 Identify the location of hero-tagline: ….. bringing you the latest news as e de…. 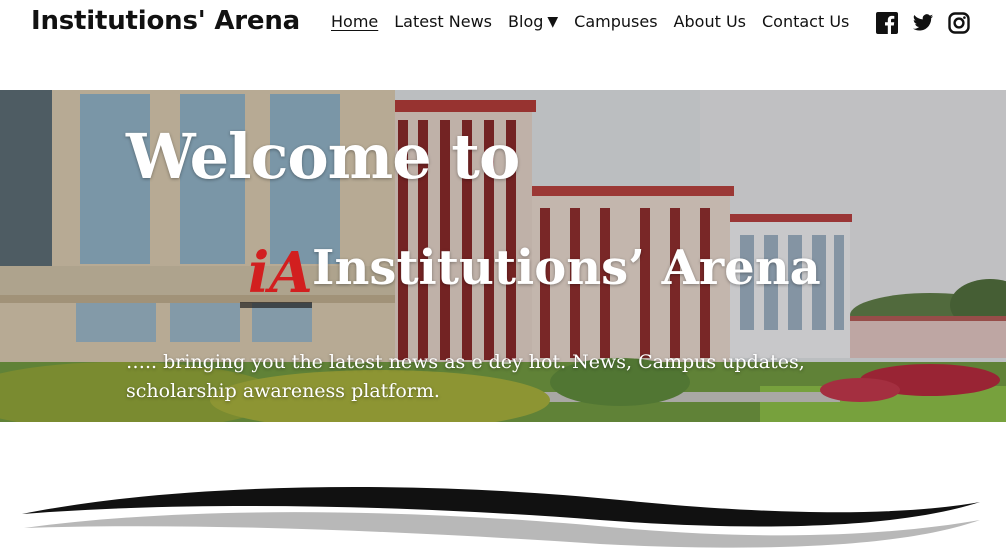
(465, 376).